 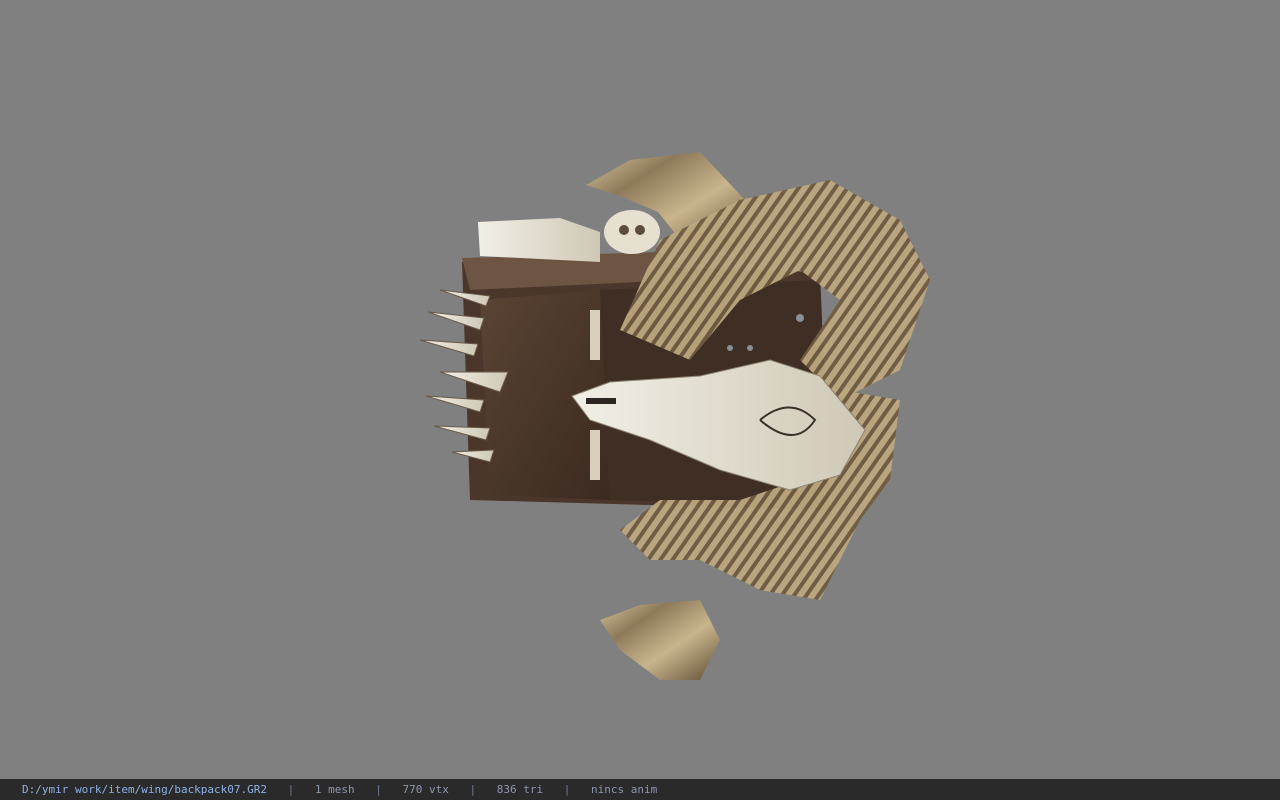 What do you see at coordinates (334, 789) in the screenshot?
I see `mesh-count: 1 mesh` at bounding box center [334, 789].